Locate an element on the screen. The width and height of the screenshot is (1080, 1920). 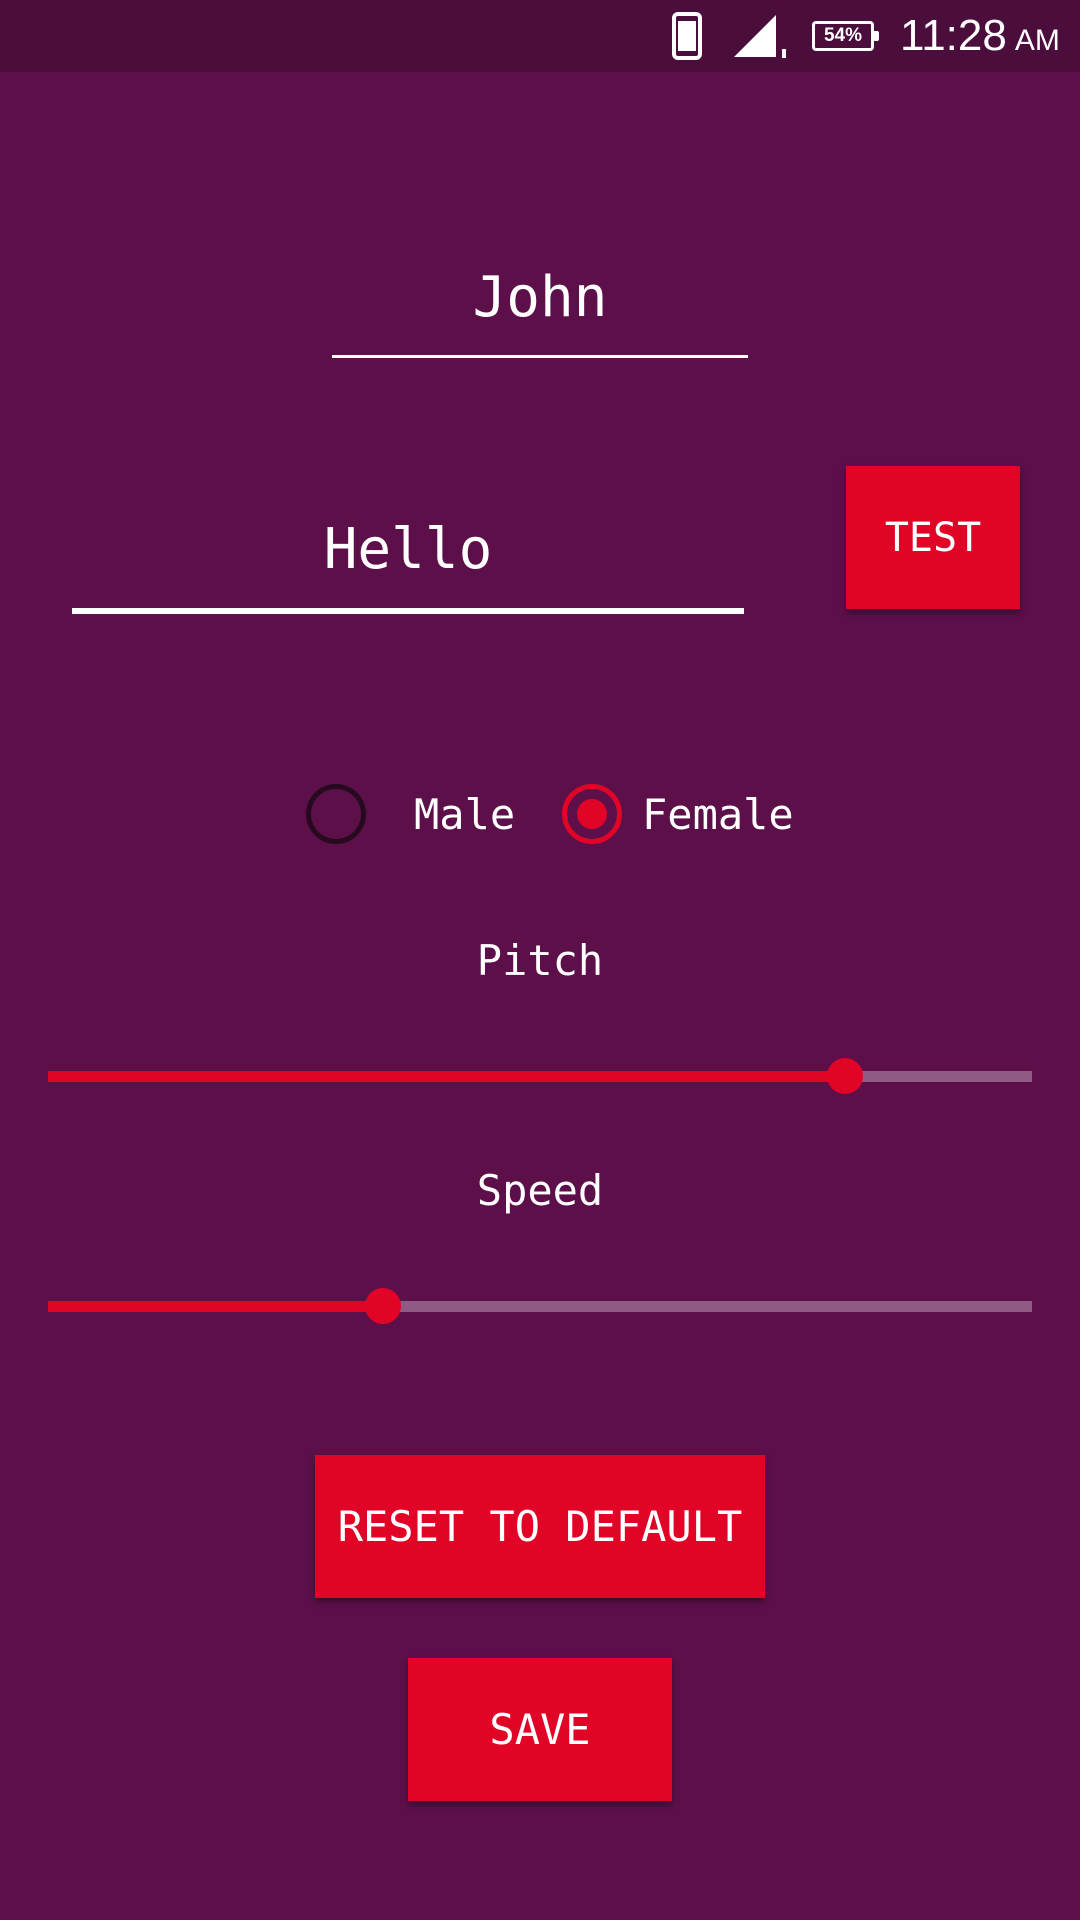
male-radio-label: Male is located at coordinates (464, 814).